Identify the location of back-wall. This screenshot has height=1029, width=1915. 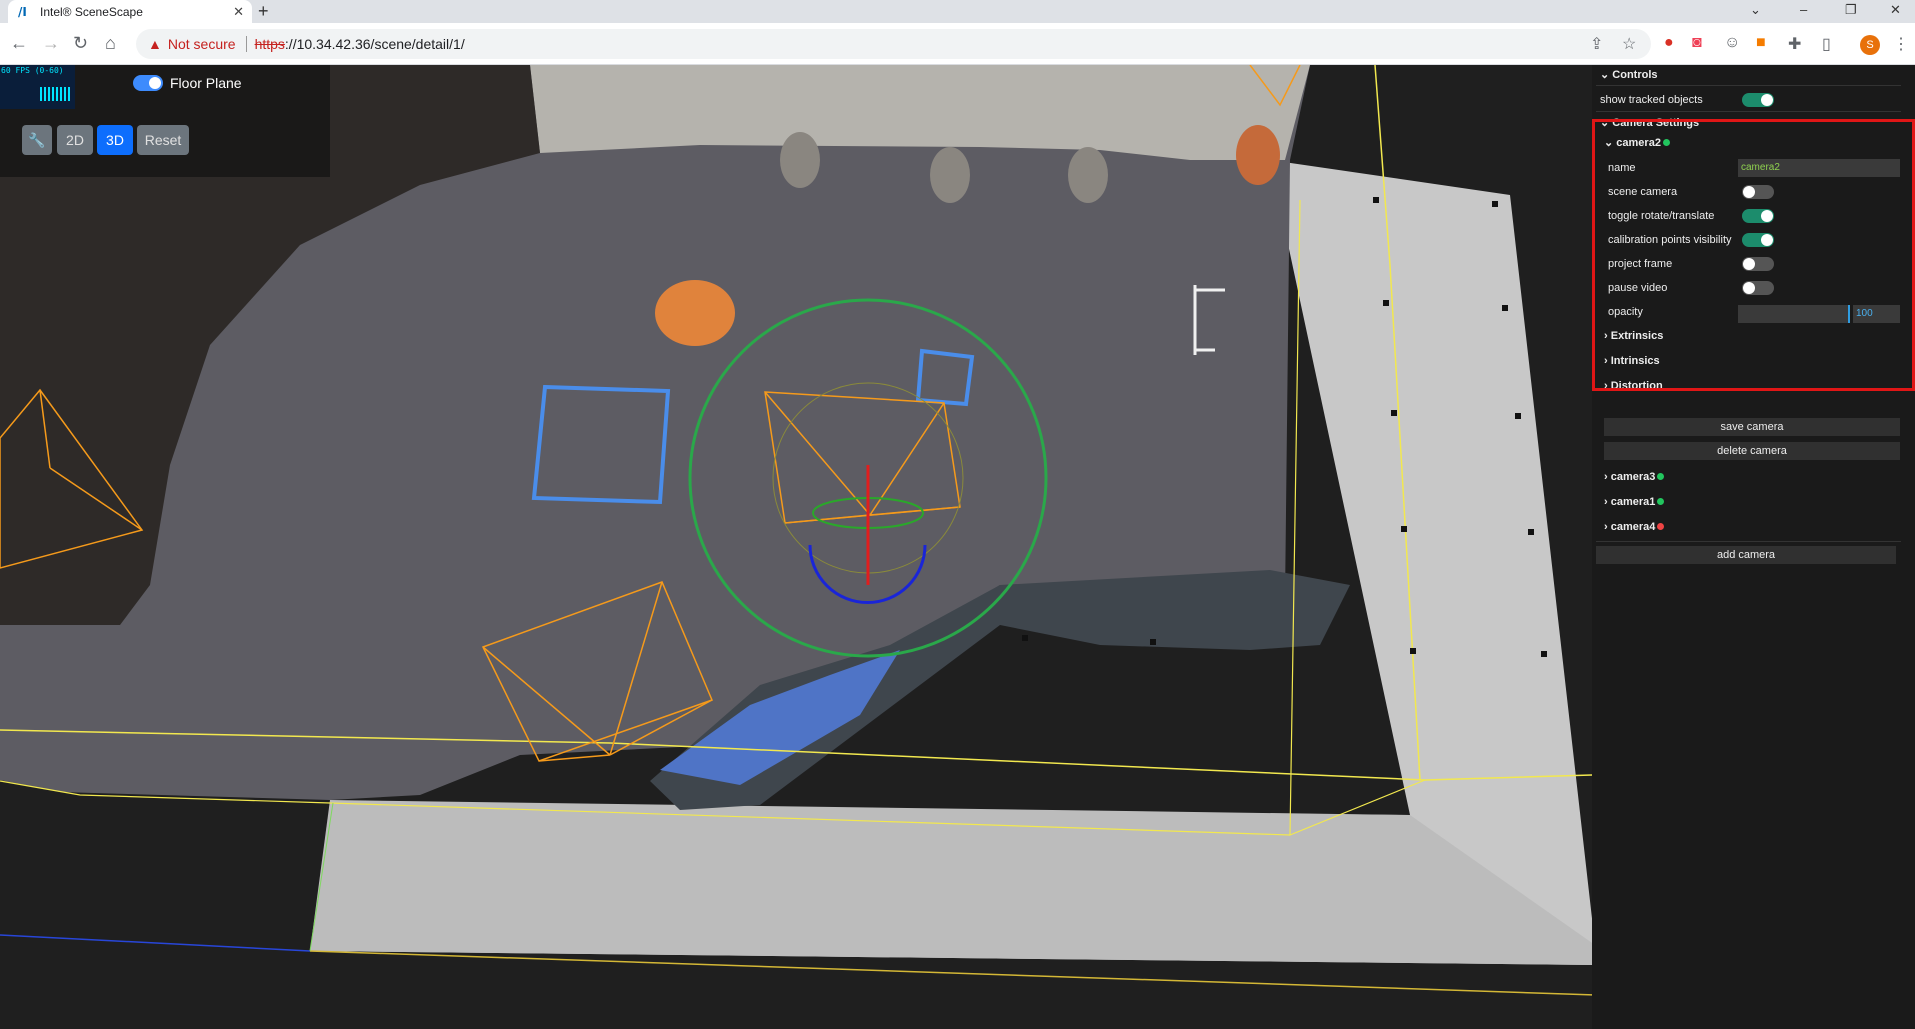
(920, 112).